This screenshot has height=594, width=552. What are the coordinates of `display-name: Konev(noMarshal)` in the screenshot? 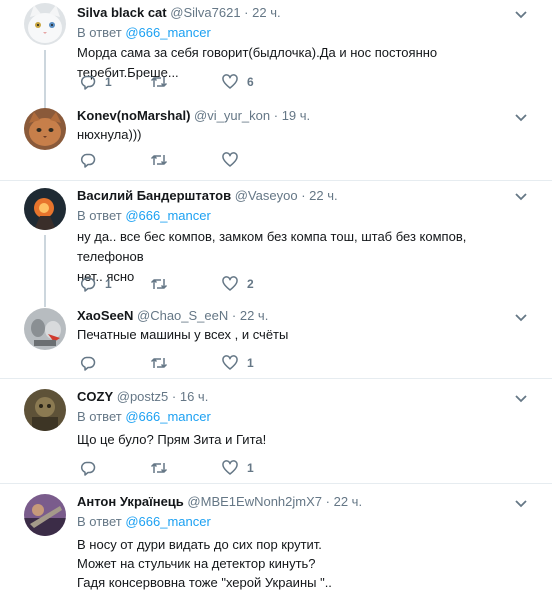 It's located at (133, 115).